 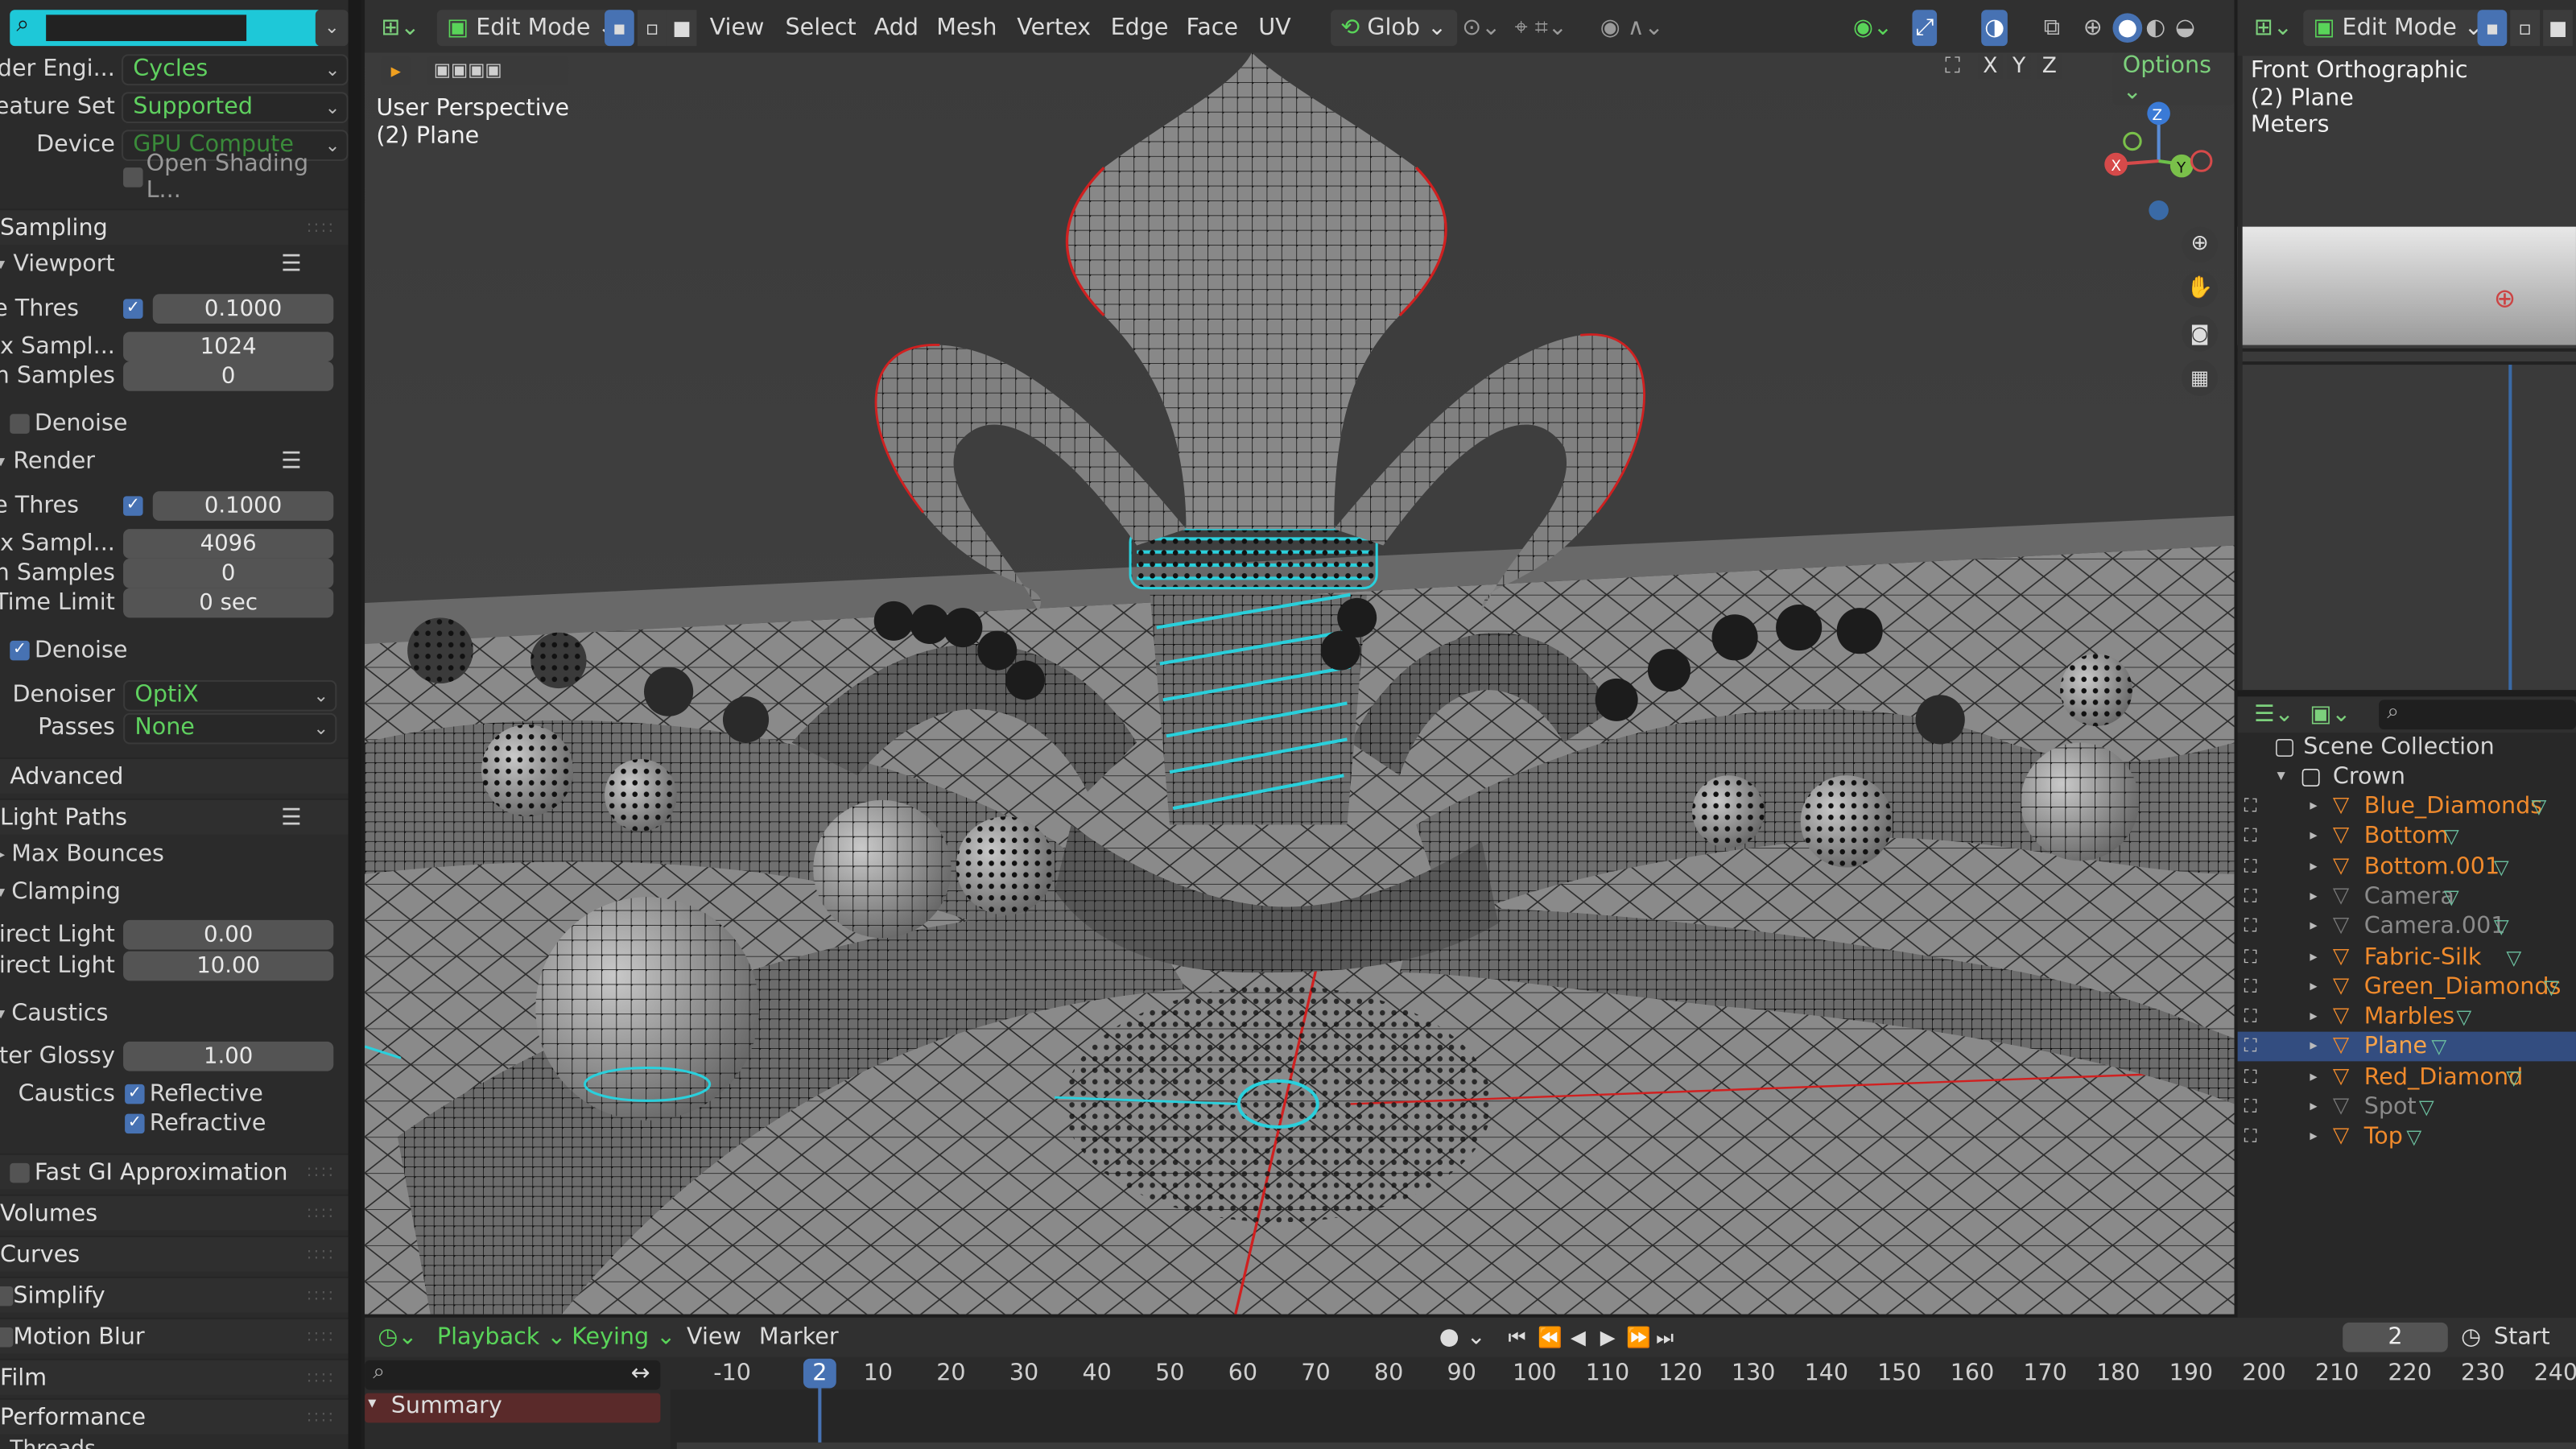 What do you see at coordinates (2558, 28) in the screenshot?
I see `face-select-button: ■` at bounding box center [2558, 28].